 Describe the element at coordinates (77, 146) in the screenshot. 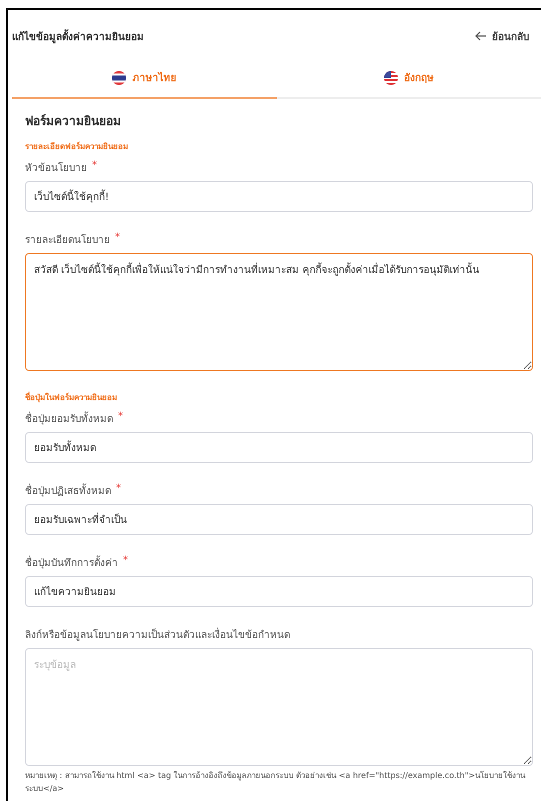

I see `section-heading: รายละเอียดฟอร์มความยินยอม` at that location.